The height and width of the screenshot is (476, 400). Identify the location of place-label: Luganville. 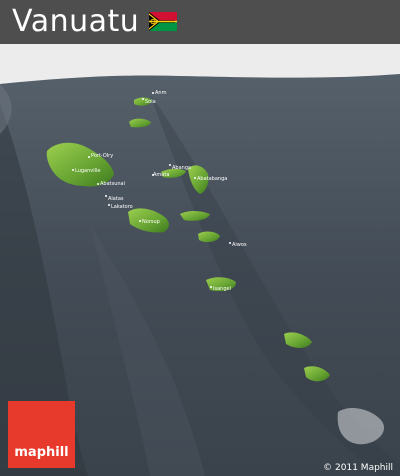
(87, 171).